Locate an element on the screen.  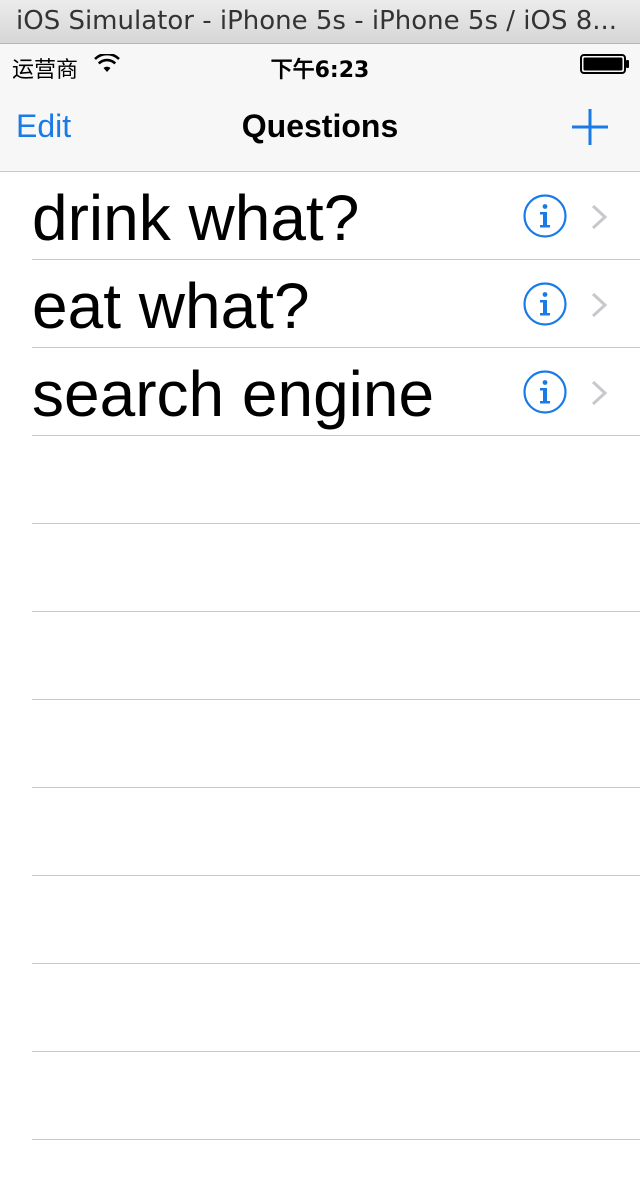
plus-icon is located at coordinates (590, 127).